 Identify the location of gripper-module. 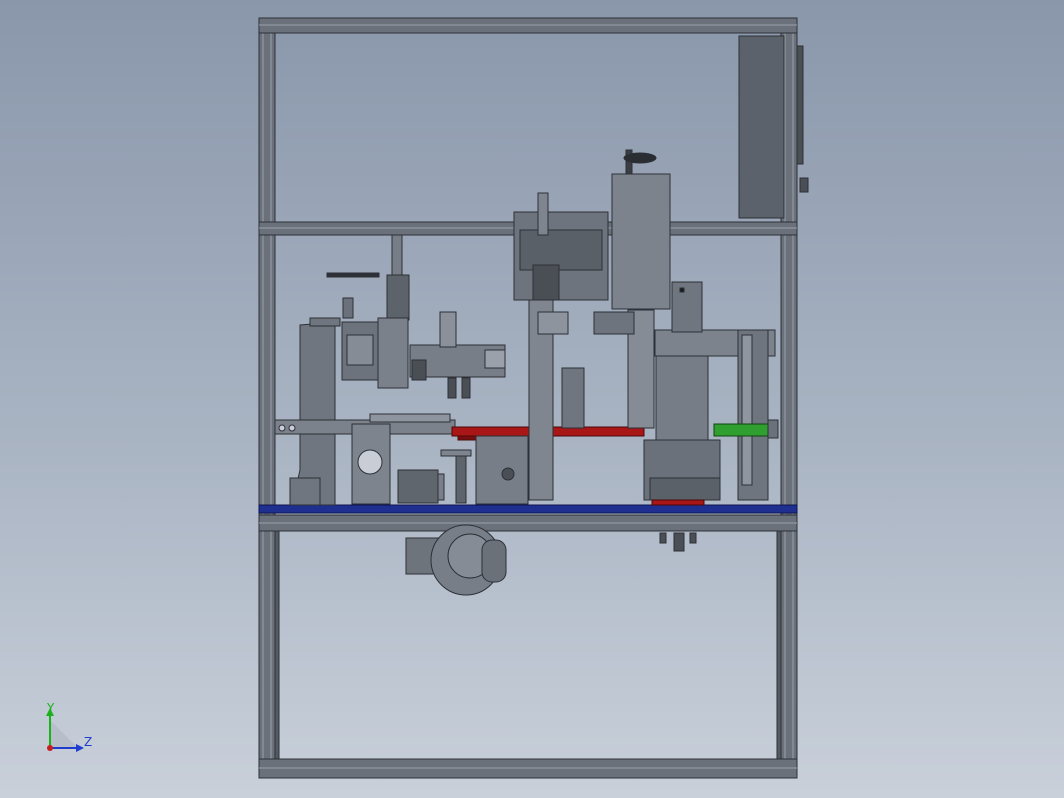
(457, 355).